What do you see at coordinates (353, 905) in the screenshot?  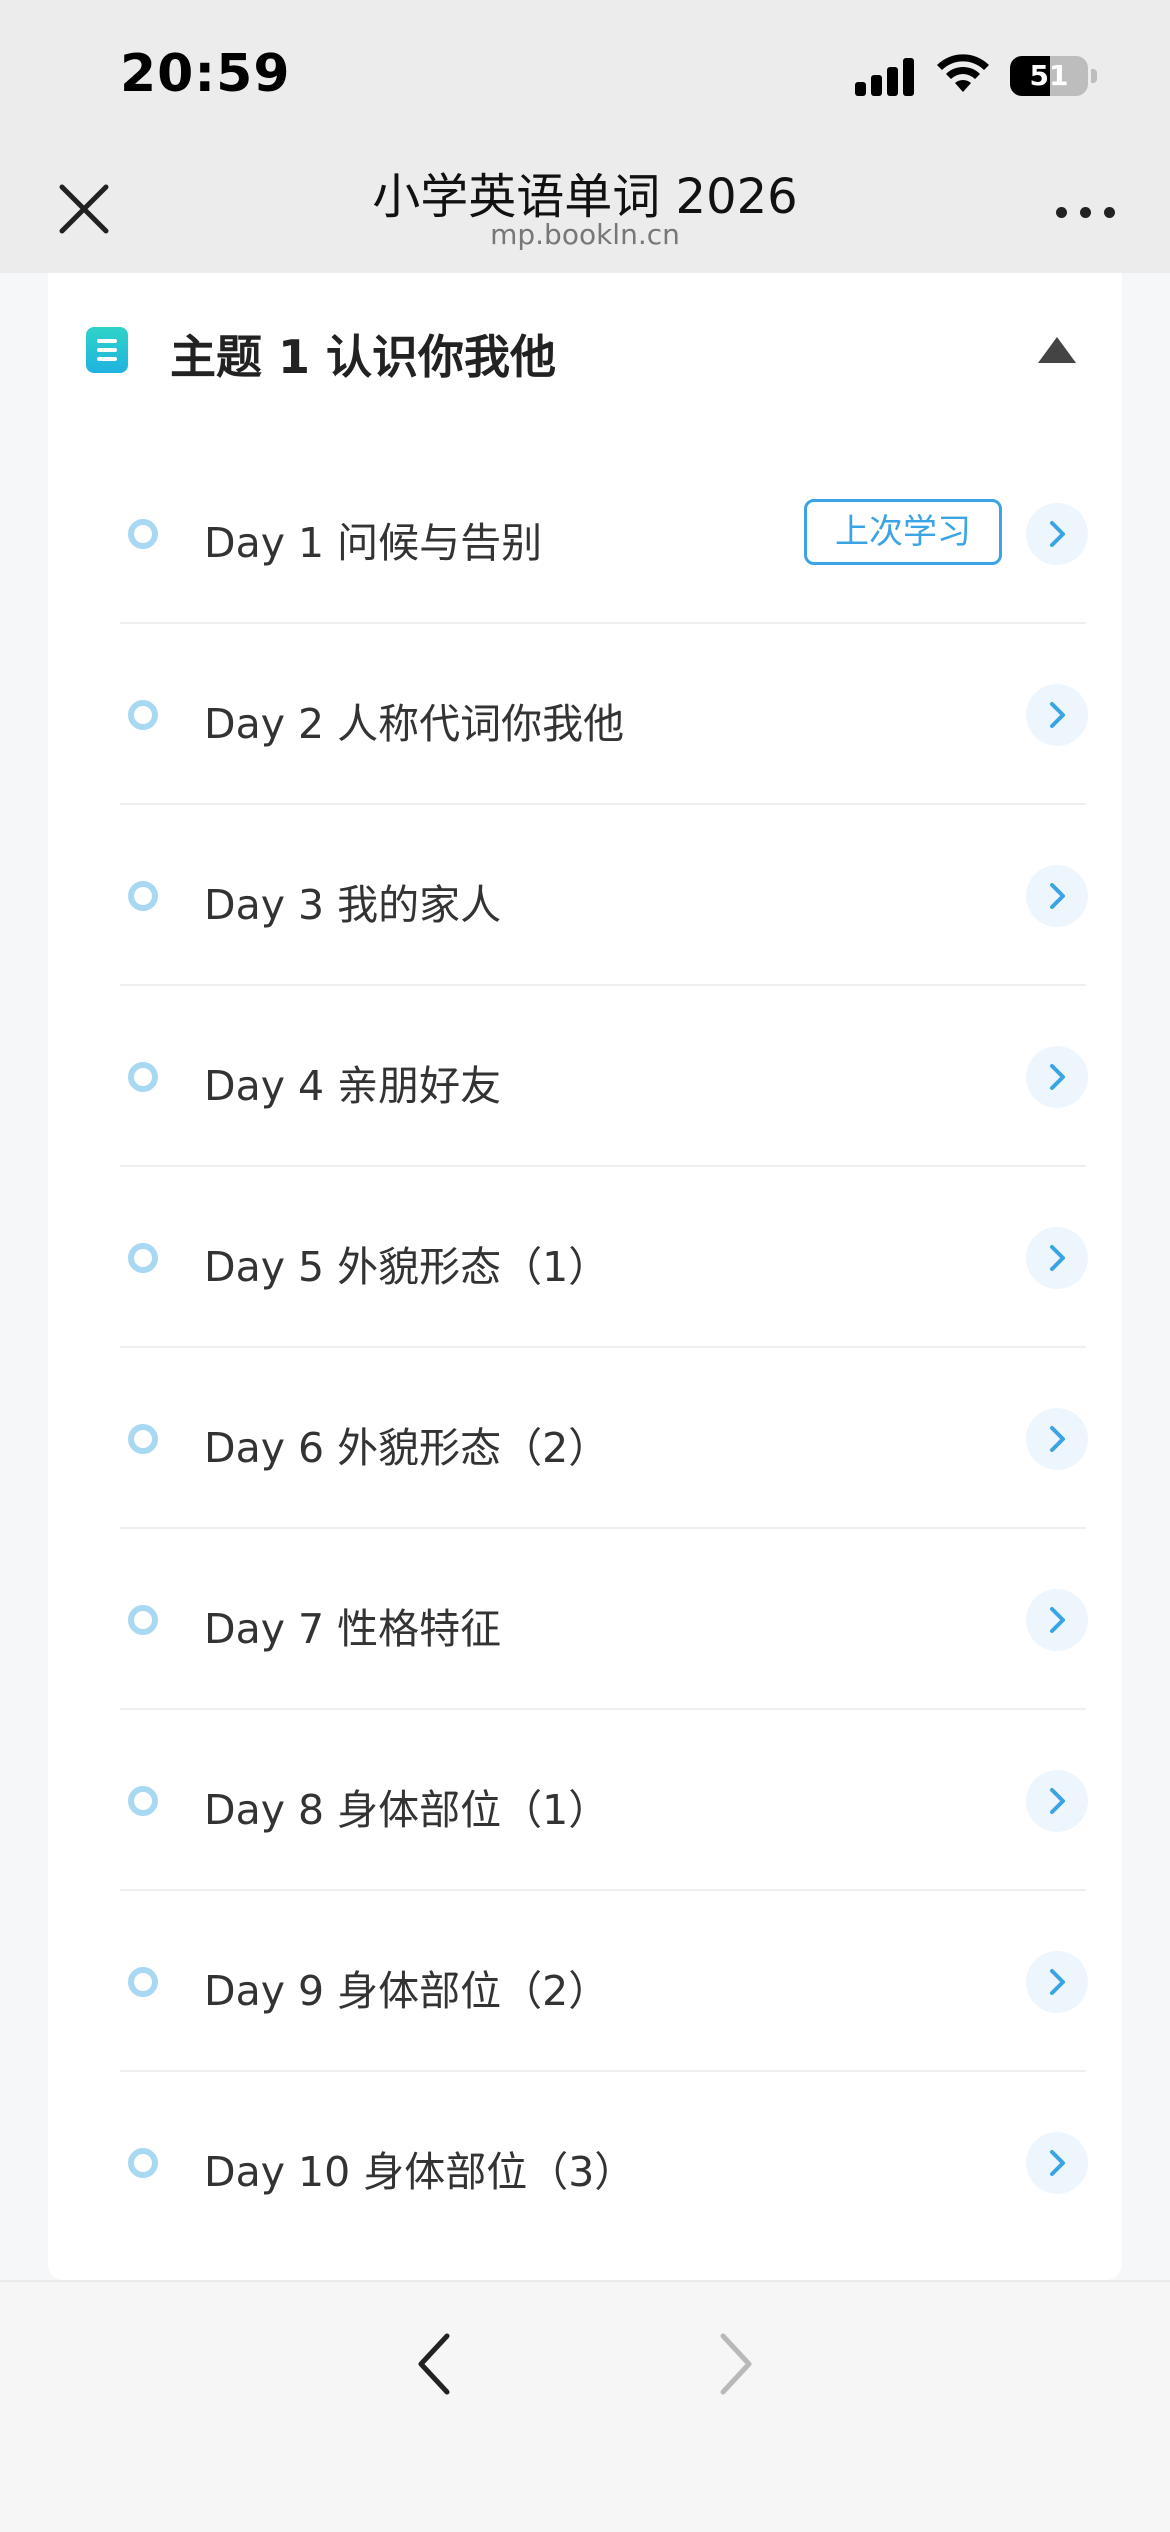 I see `lesson-label: Day 3 我的家人` at bounding box center [353, 905].